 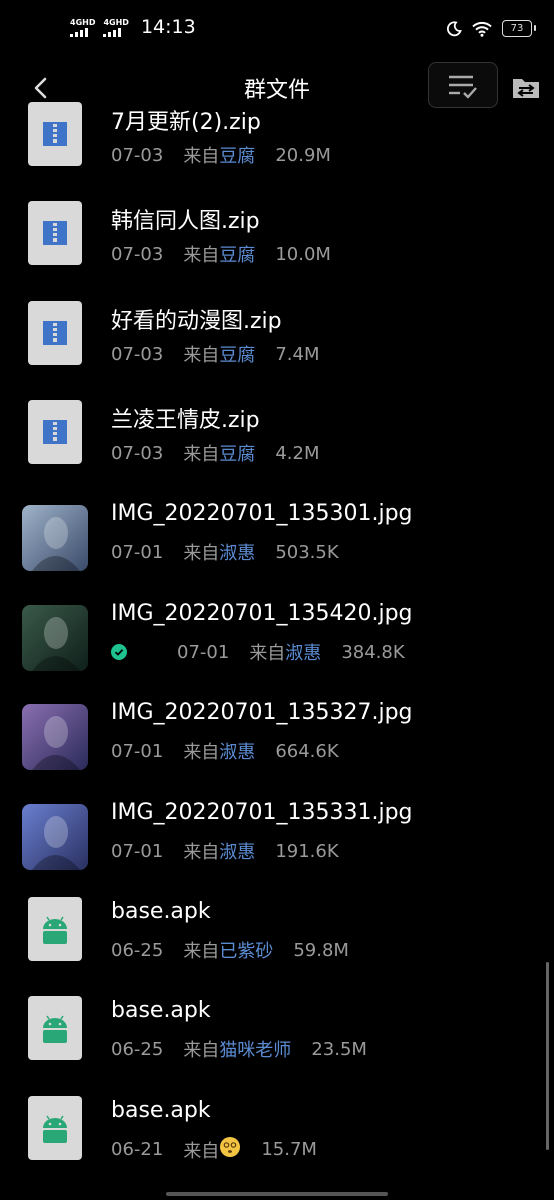 I want to click on file-size: 15.7M, so click(x=289, y=1149).